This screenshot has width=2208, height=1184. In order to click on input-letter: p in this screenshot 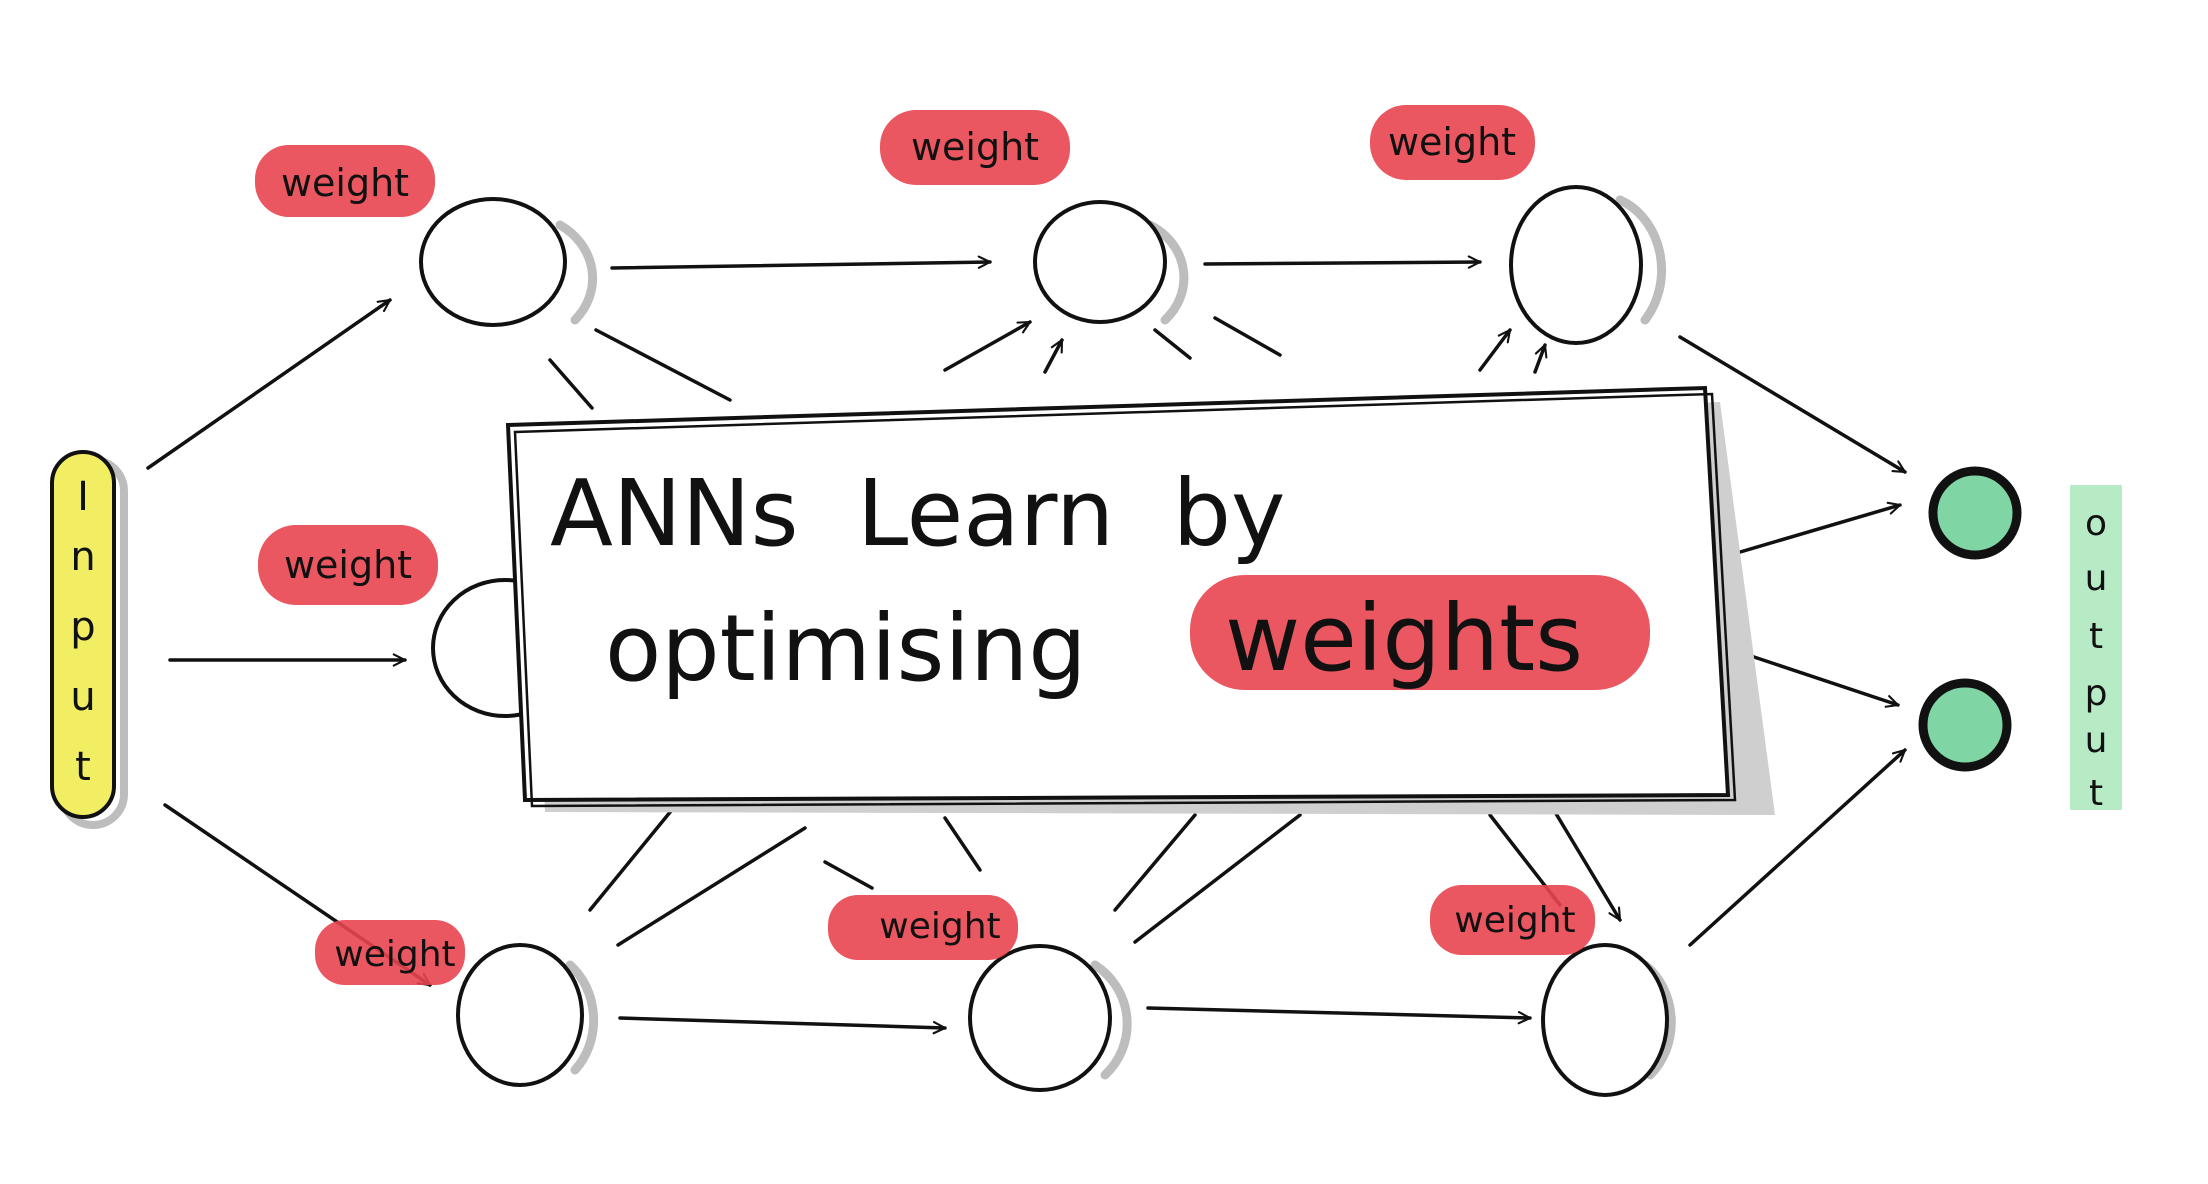, I will do `click(82, 627)`.